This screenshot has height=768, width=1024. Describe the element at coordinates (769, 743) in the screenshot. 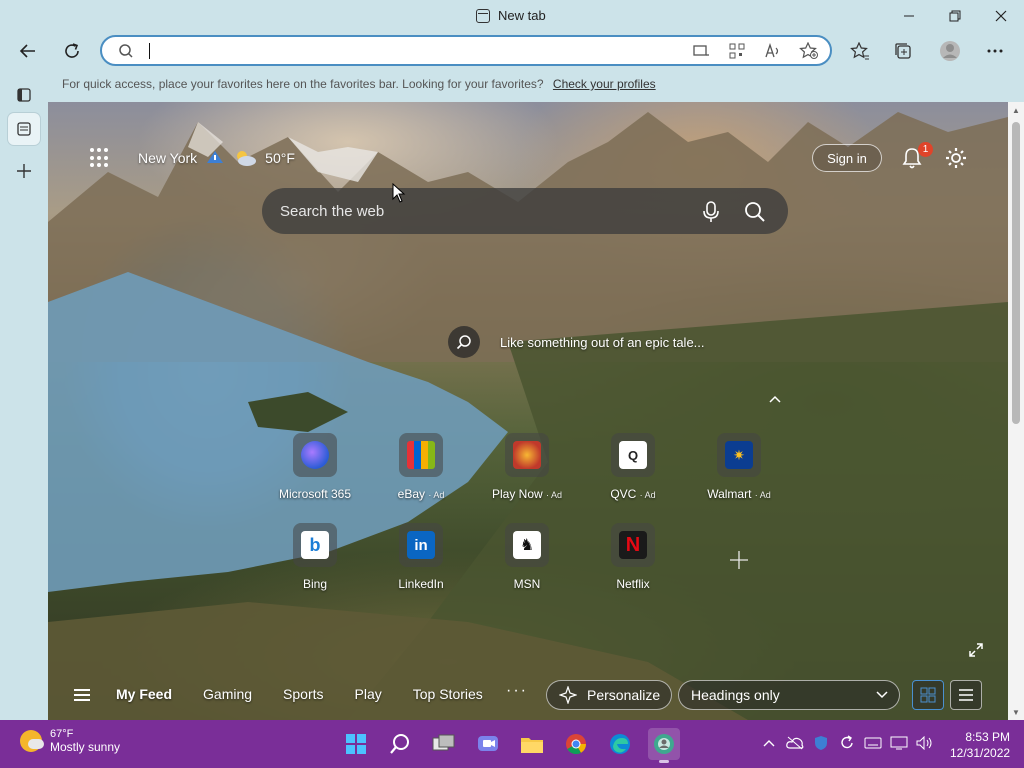

I see `show-hidden-icons-chevron-icon` at that location.